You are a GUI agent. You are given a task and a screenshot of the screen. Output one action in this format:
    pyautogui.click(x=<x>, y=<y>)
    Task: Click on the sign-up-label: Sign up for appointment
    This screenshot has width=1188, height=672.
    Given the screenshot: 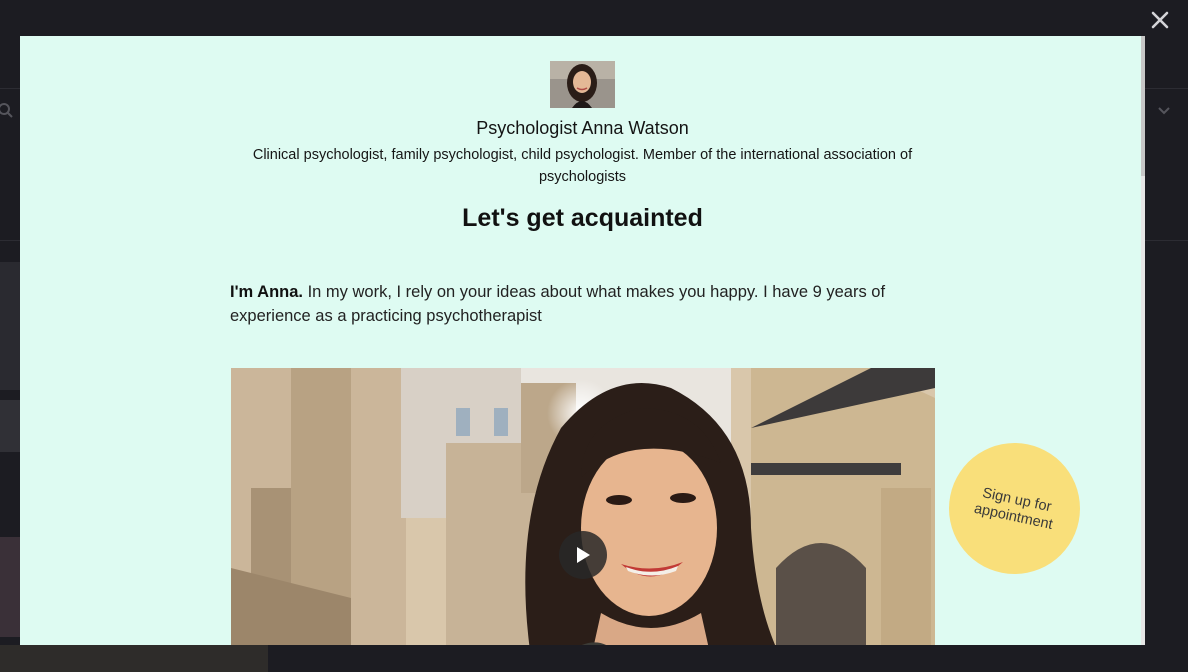 What is the action you would take?
    pyautogui.click(x=1013, y=508)
    